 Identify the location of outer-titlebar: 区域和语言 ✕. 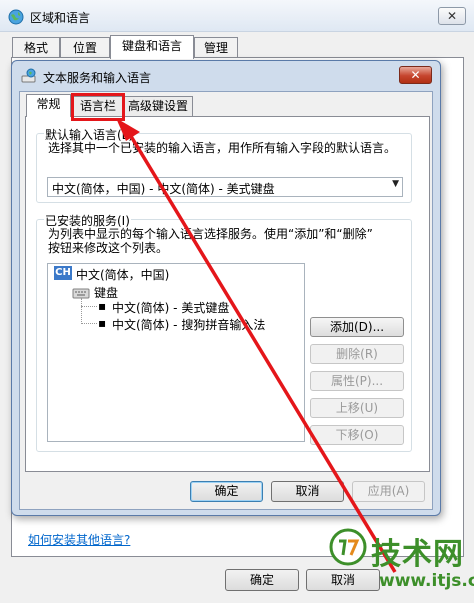
(237, 16).